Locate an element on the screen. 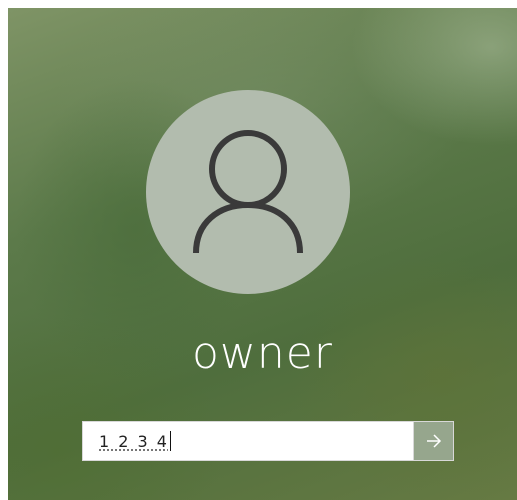  username-label: owner is located at coordinates (262, 353).